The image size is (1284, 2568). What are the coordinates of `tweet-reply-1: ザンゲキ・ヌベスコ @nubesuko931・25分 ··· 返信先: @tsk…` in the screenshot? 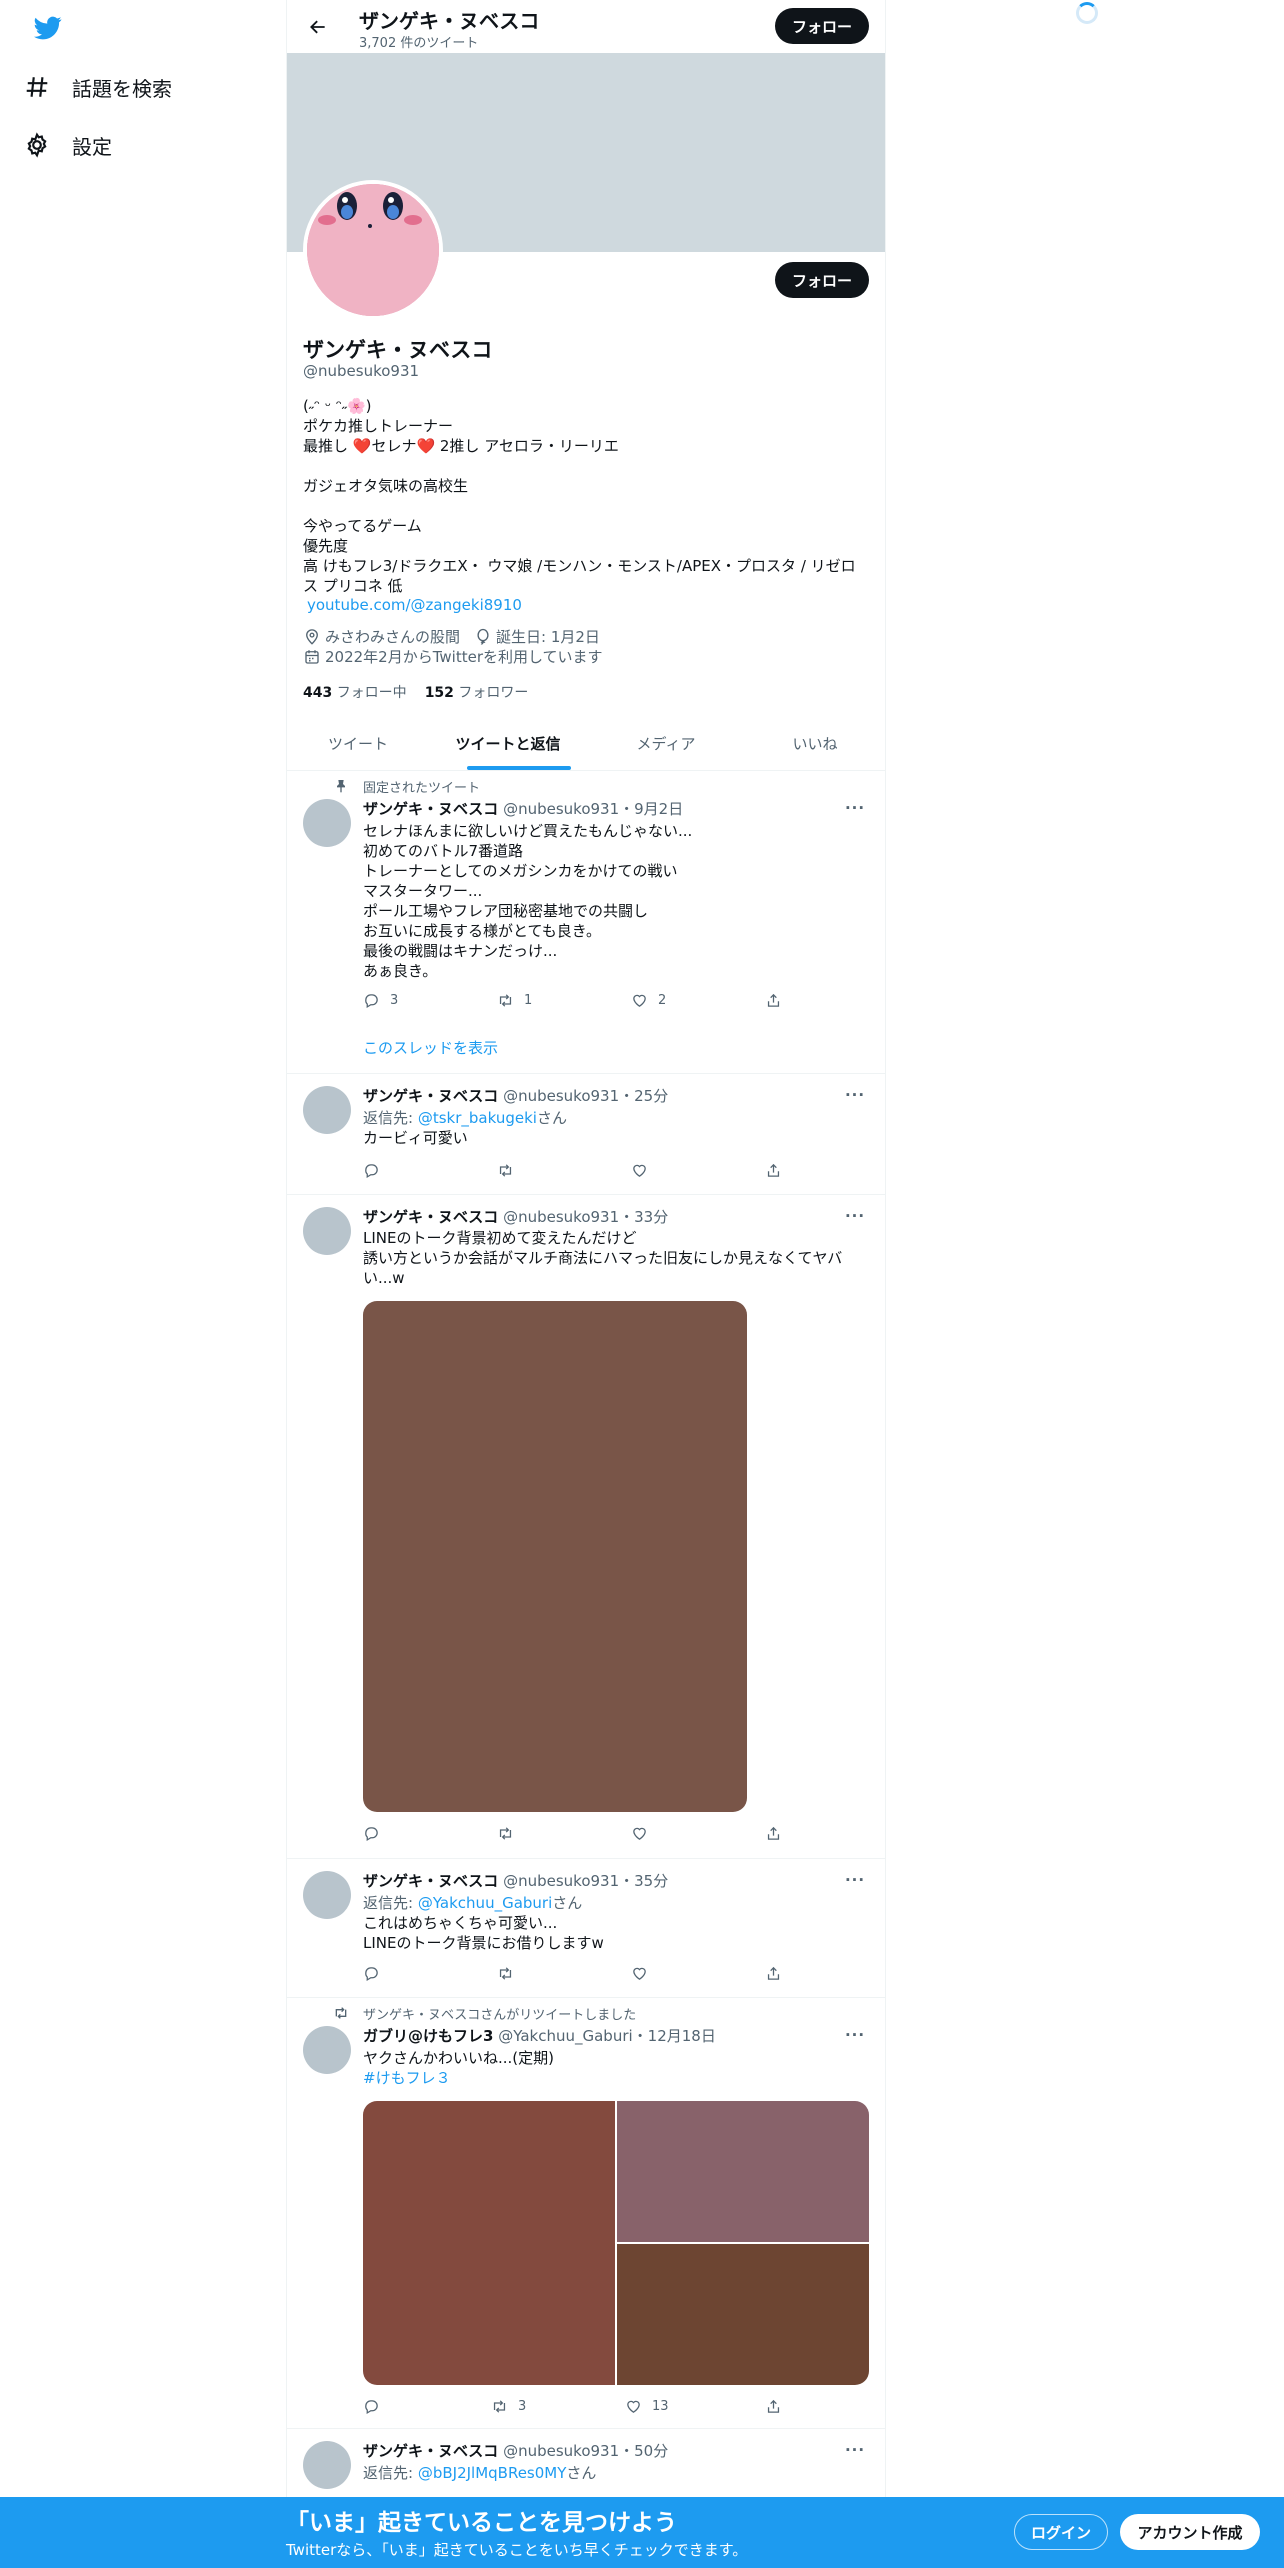 It's located at (586, 1134).